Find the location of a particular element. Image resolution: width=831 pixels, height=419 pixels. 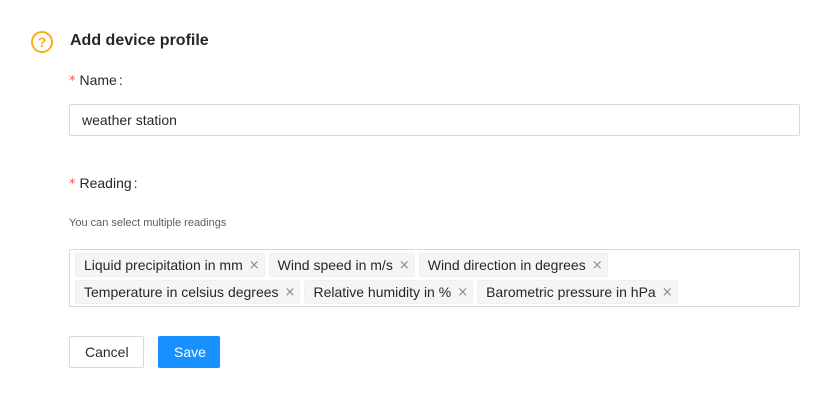

reading-tag: Relative humidity in % × is located at coordinates (389, 292).